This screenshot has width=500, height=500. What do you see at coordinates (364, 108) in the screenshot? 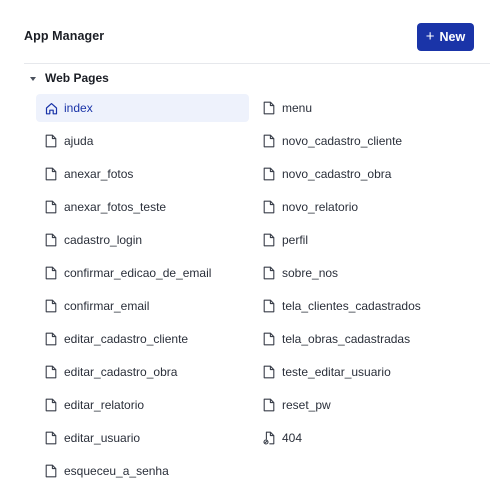
I see `page-item-menu: menu` at bounding box center [364, 108].